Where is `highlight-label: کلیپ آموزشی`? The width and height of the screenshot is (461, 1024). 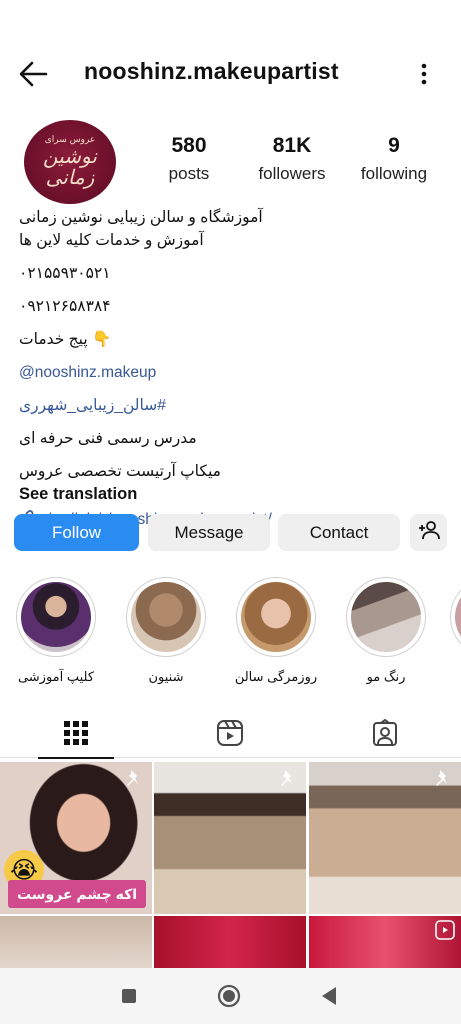
highlight-label: کلیپ آموزشی is located at coordinates (56, 676).